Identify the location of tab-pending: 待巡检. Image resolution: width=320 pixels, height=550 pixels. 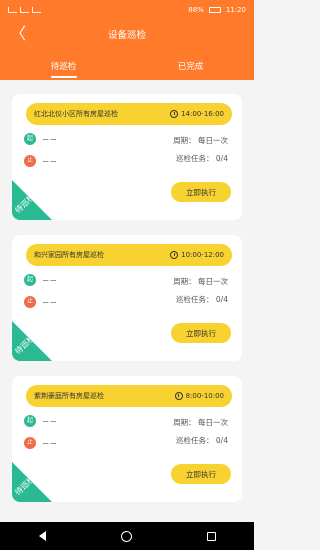
(63, 70).